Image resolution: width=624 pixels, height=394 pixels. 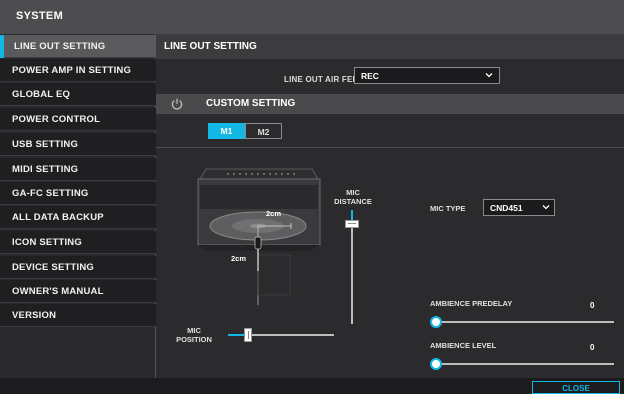 I want to click on sidebar-item-midi-setting: MIDI SETTING, so click(x=78, y=169).